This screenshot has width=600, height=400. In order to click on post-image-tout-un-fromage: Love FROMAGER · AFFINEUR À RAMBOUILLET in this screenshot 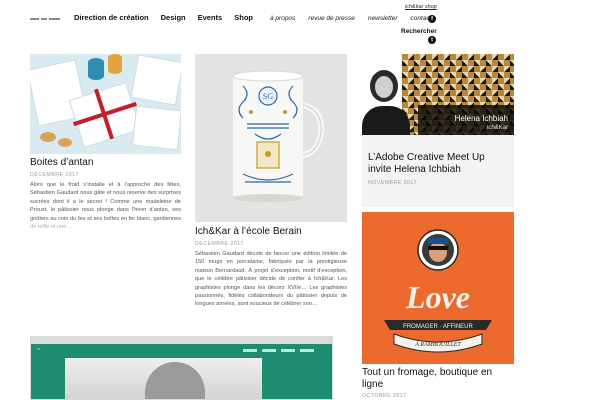, I will do `click(438, 288)`.